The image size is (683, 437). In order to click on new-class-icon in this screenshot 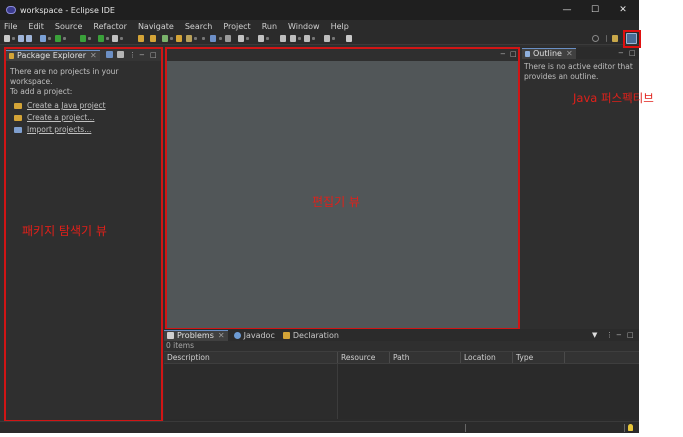, I will do `click(165, 38)`.